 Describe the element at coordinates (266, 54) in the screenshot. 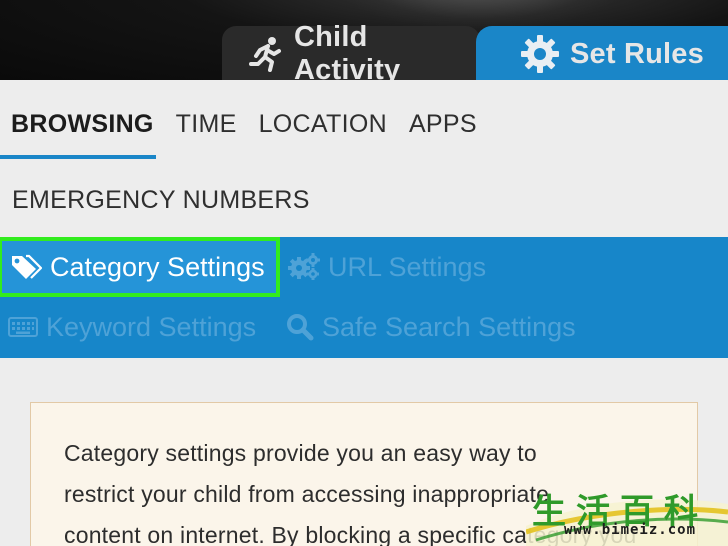

I see `running-person-icon` at that location.